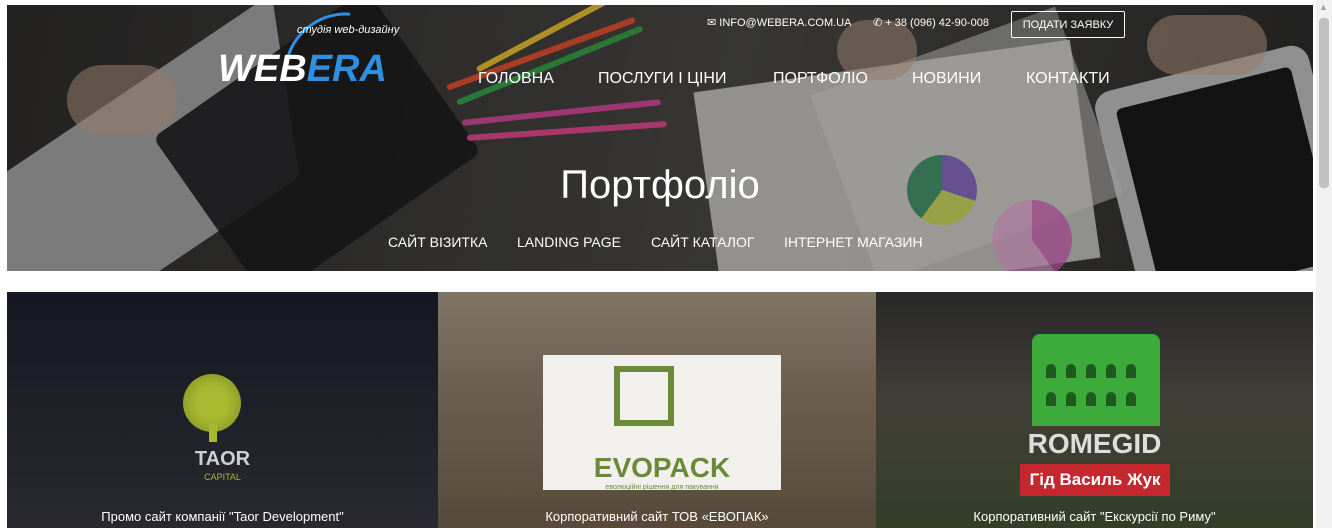  I want to click on phone-text: + 38 (096) 42-90-008, so click(937, 23).